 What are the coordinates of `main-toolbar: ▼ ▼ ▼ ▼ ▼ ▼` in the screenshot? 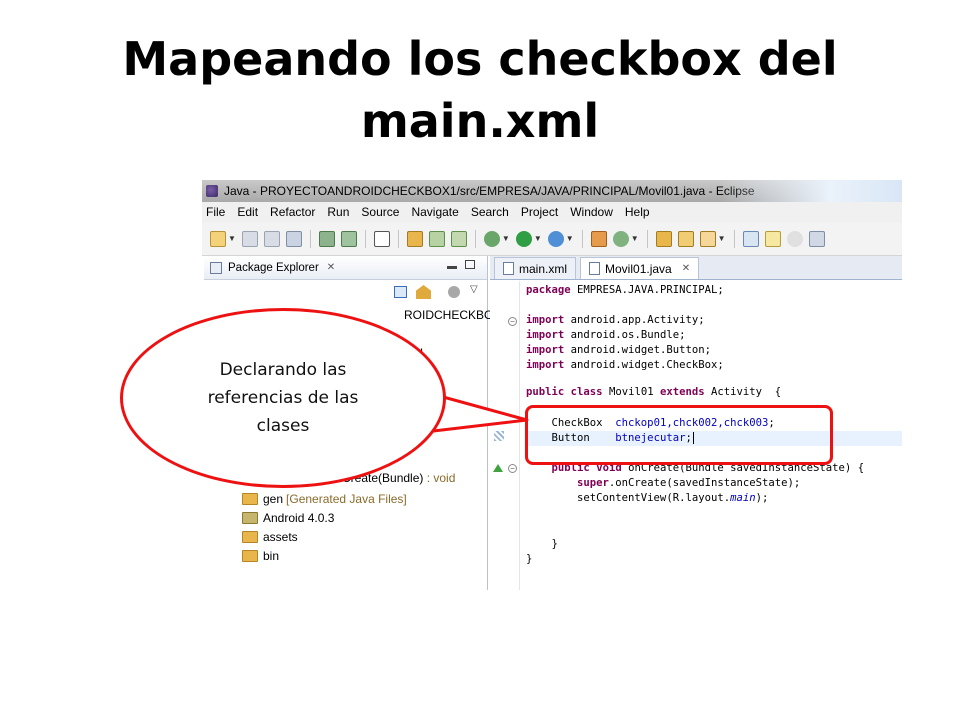 It's located at (552, 239).